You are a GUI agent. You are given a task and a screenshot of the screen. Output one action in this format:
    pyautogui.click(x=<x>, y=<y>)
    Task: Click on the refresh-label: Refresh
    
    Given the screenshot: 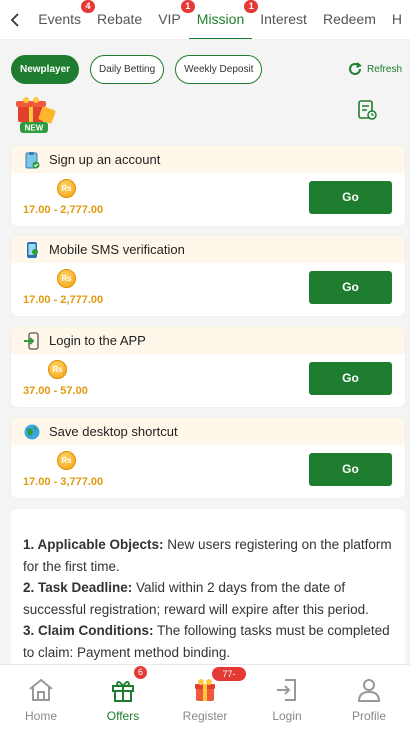 What is the action you would take?
    pyautogui.click(x=384, y=69)
    